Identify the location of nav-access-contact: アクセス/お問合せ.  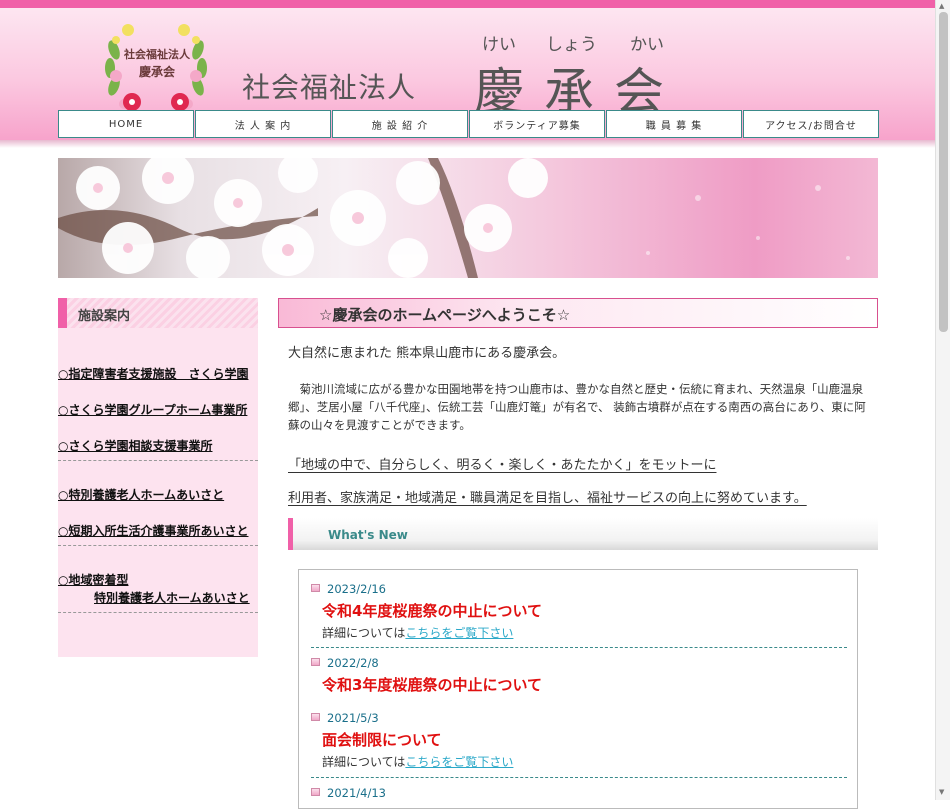
(811, 124).